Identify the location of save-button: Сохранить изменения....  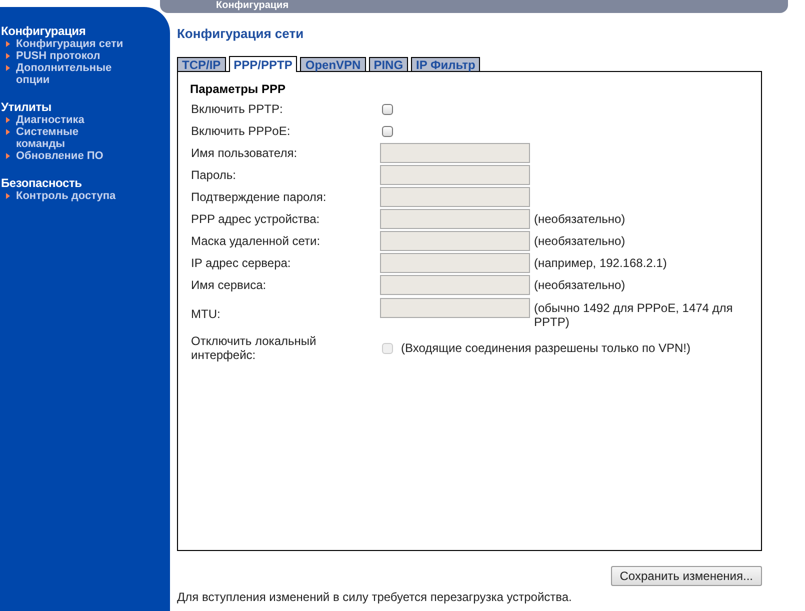
(686, 576).